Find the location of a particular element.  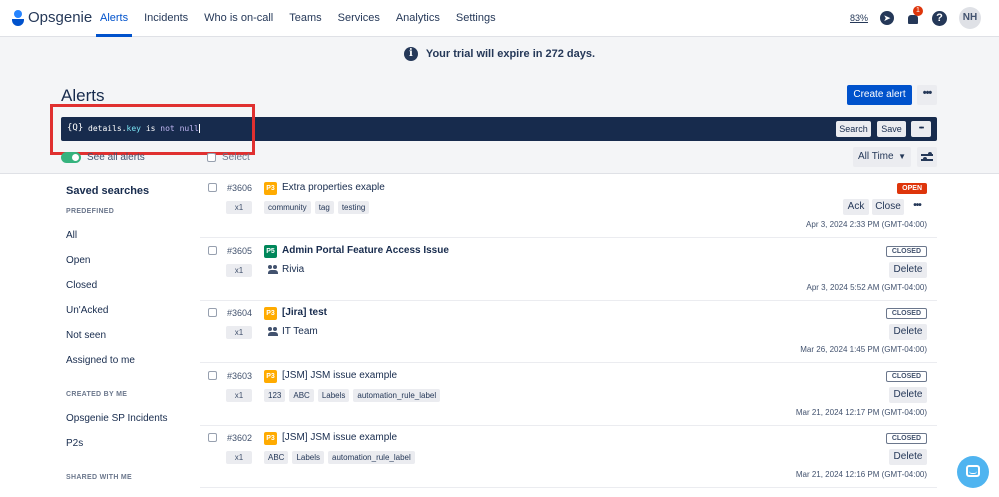

saved-search-assigned-to-me: Assigned to me is located at coordinates (100, 360).